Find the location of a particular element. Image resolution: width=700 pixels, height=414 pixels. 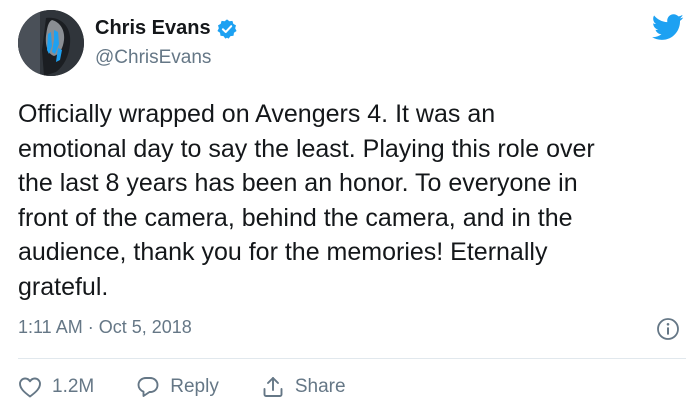

info-icon is located at coordinates (668, 329).